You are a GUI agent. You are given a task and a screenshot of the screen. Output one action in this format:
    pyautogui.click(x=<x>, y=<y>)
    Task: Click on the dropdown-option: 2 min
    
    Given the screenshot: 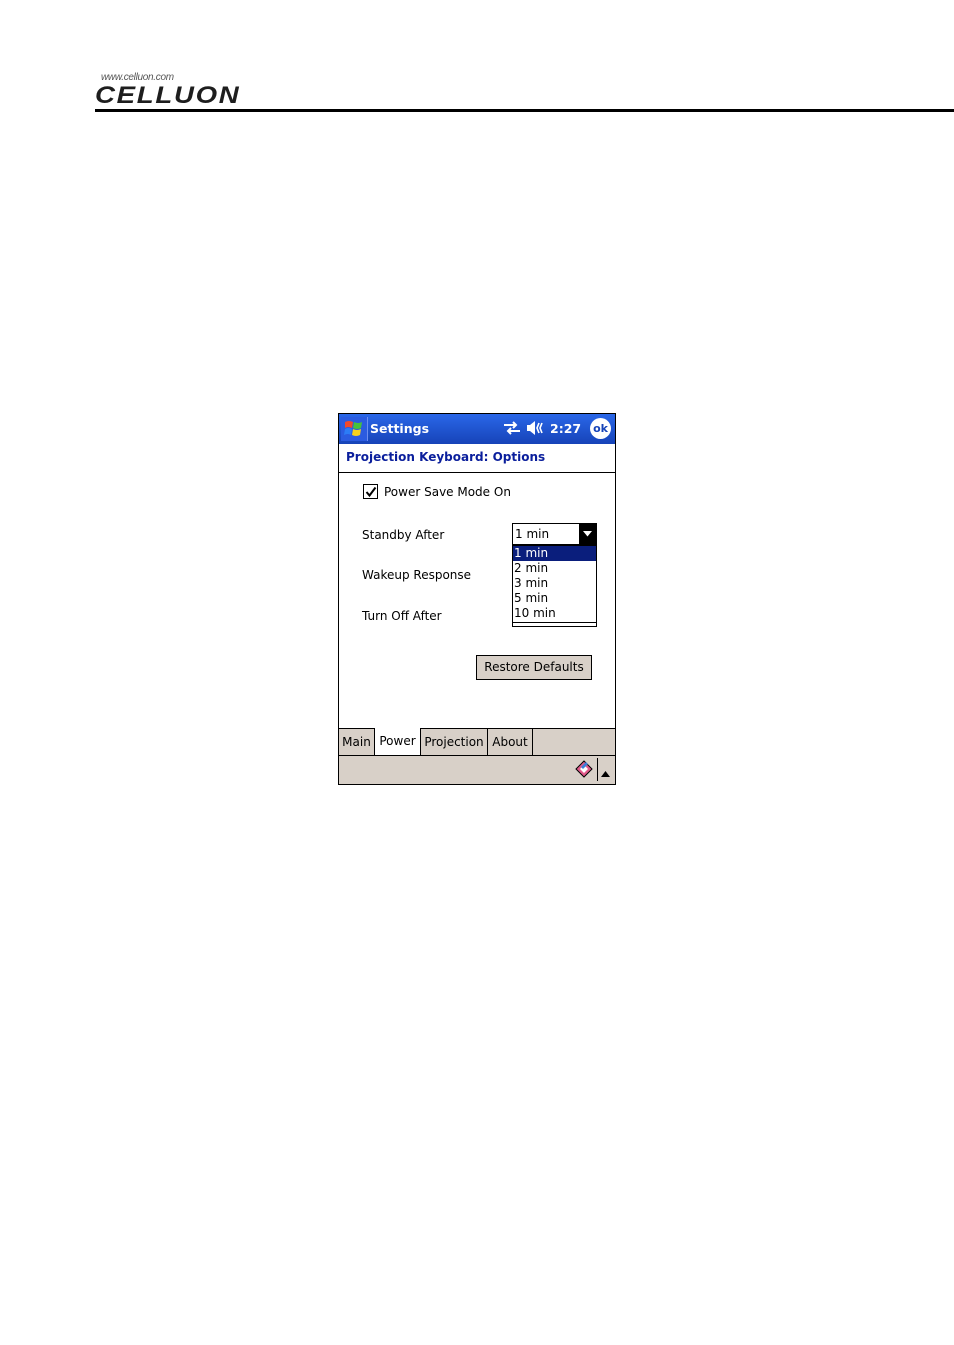 What is the action you would take?
    pyautogui.click(x=554, y=568)
    